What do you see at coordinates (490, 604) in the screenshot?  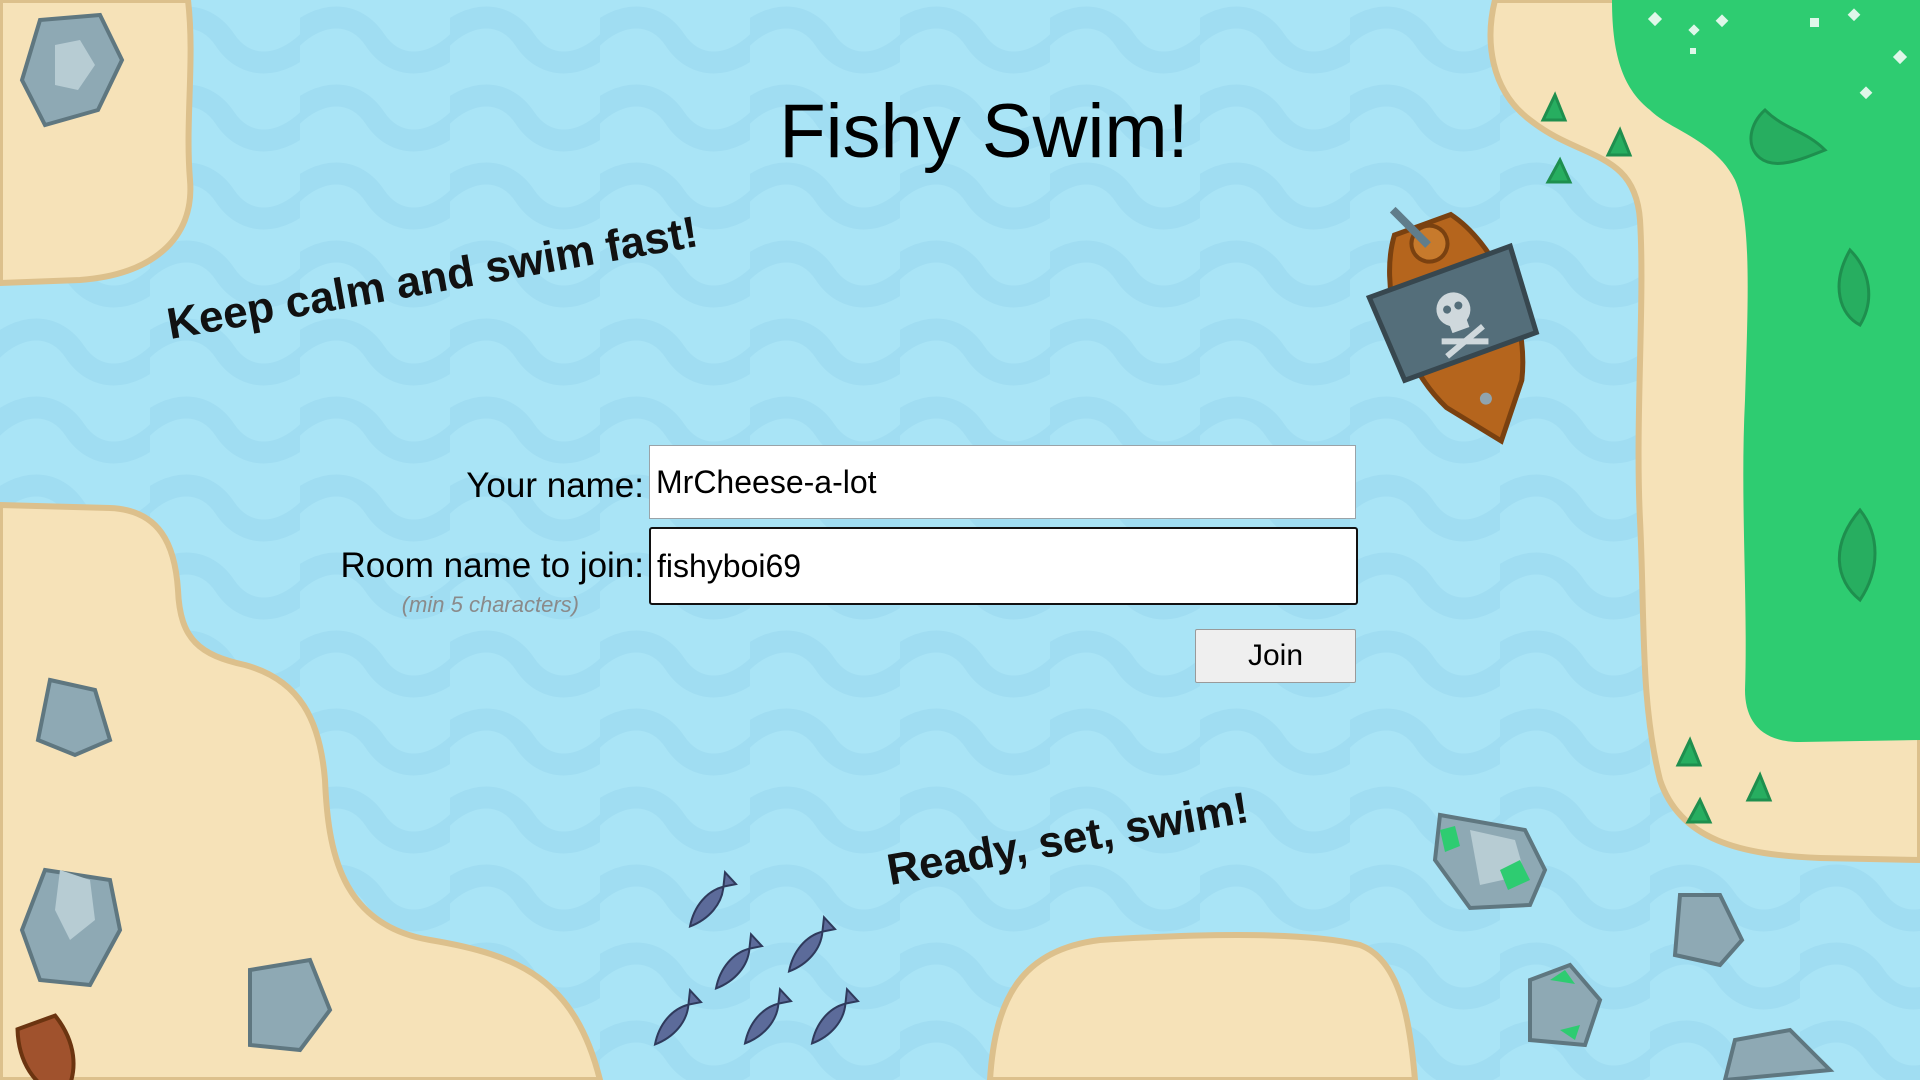 I see `room-hint: (min 5 characters)` at bounding box center [490, 604].